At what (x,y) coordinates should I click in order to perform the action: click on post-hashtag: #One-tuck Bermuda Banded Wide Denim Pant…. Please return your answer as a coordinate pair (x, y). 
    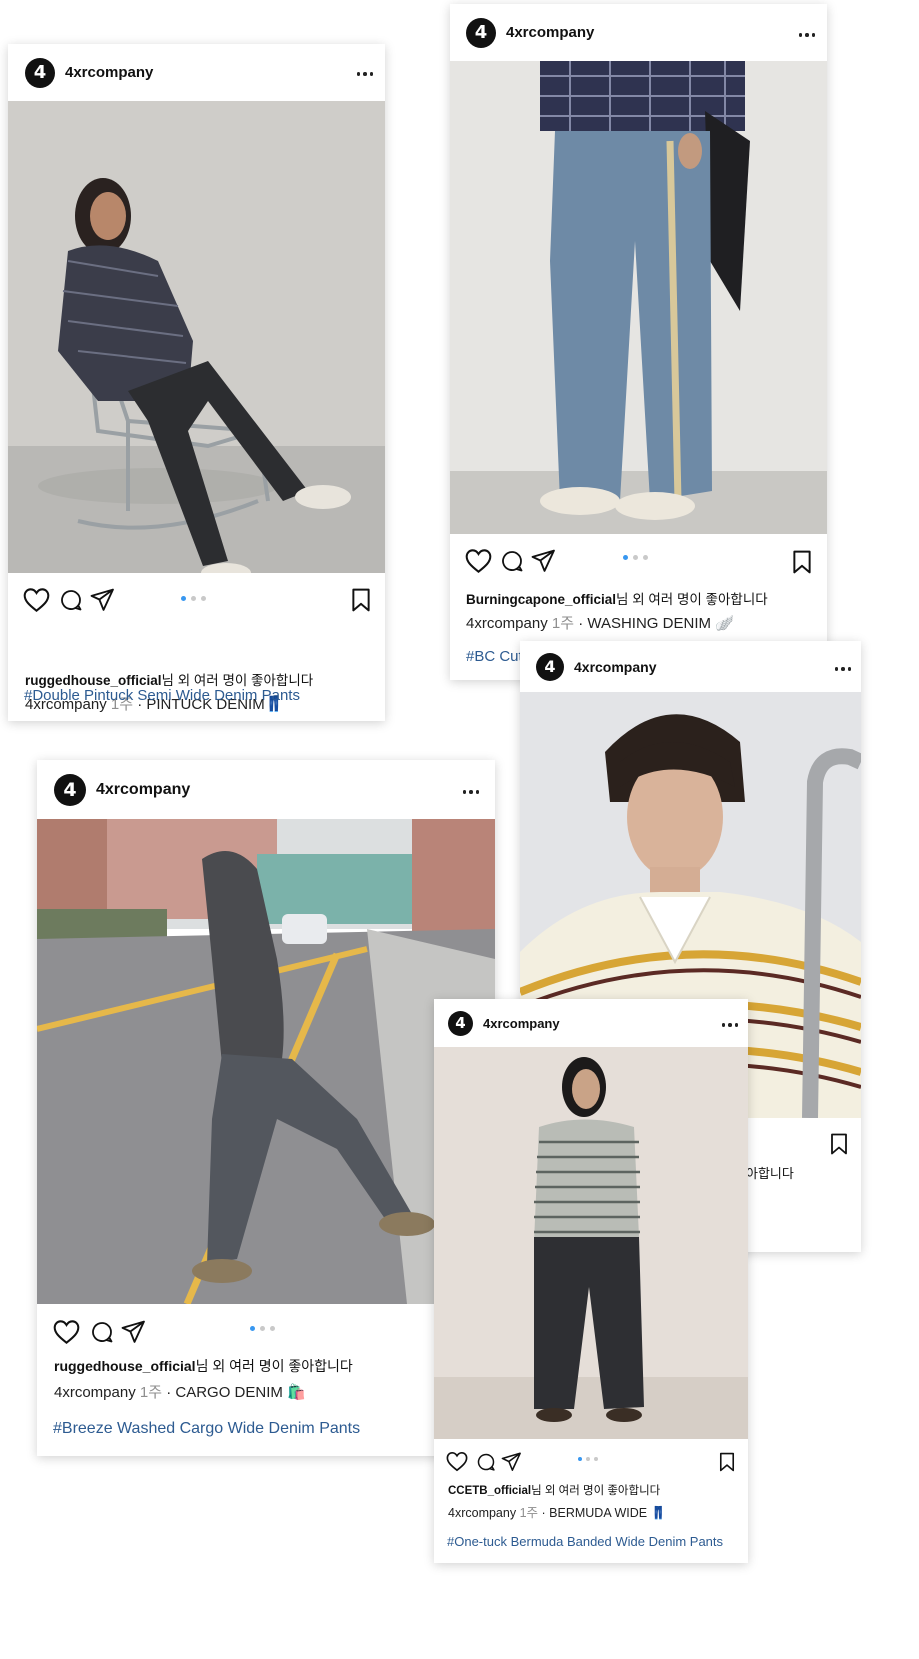
    Looking at the image, I should click on (585, 1541).